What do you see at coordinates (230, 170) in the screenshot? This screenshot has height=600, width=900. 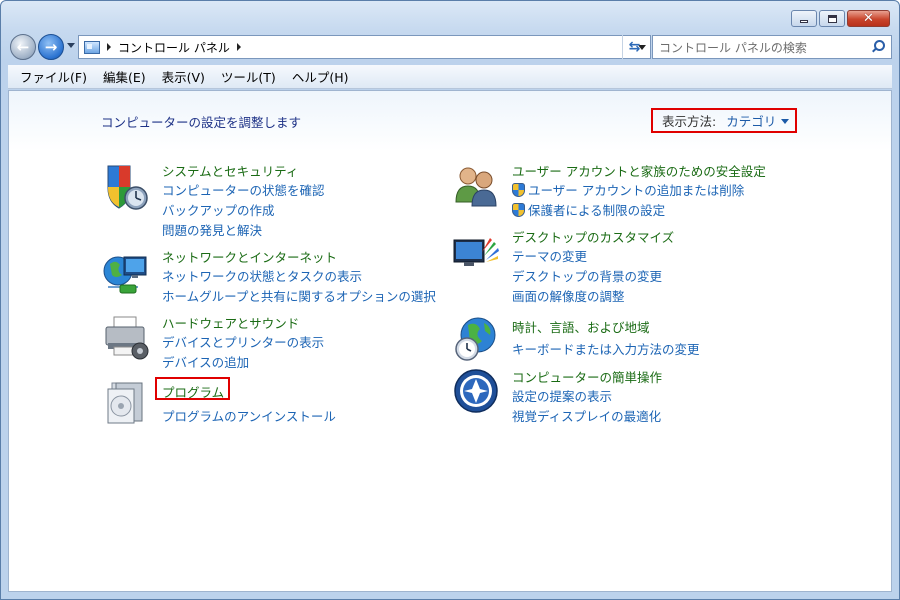 I see `category-title-system-security: システムとセキュリティ` at bounding box center [230, 170].